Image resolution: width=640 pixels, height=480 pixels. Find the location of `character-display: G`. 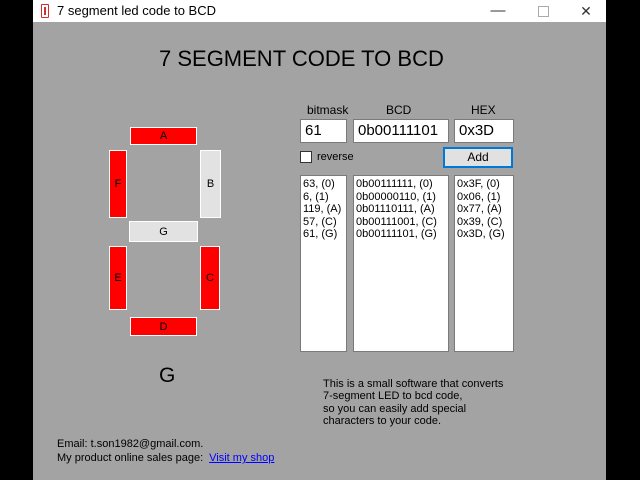

character-display: G is located at coordinates (167, 375).